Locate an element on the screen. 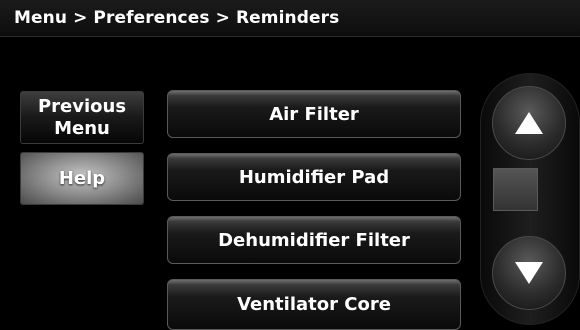 The width and height of the screenshot is (580, 330). list-item-label: Ventilator Core is located at coordinates (314, 304).